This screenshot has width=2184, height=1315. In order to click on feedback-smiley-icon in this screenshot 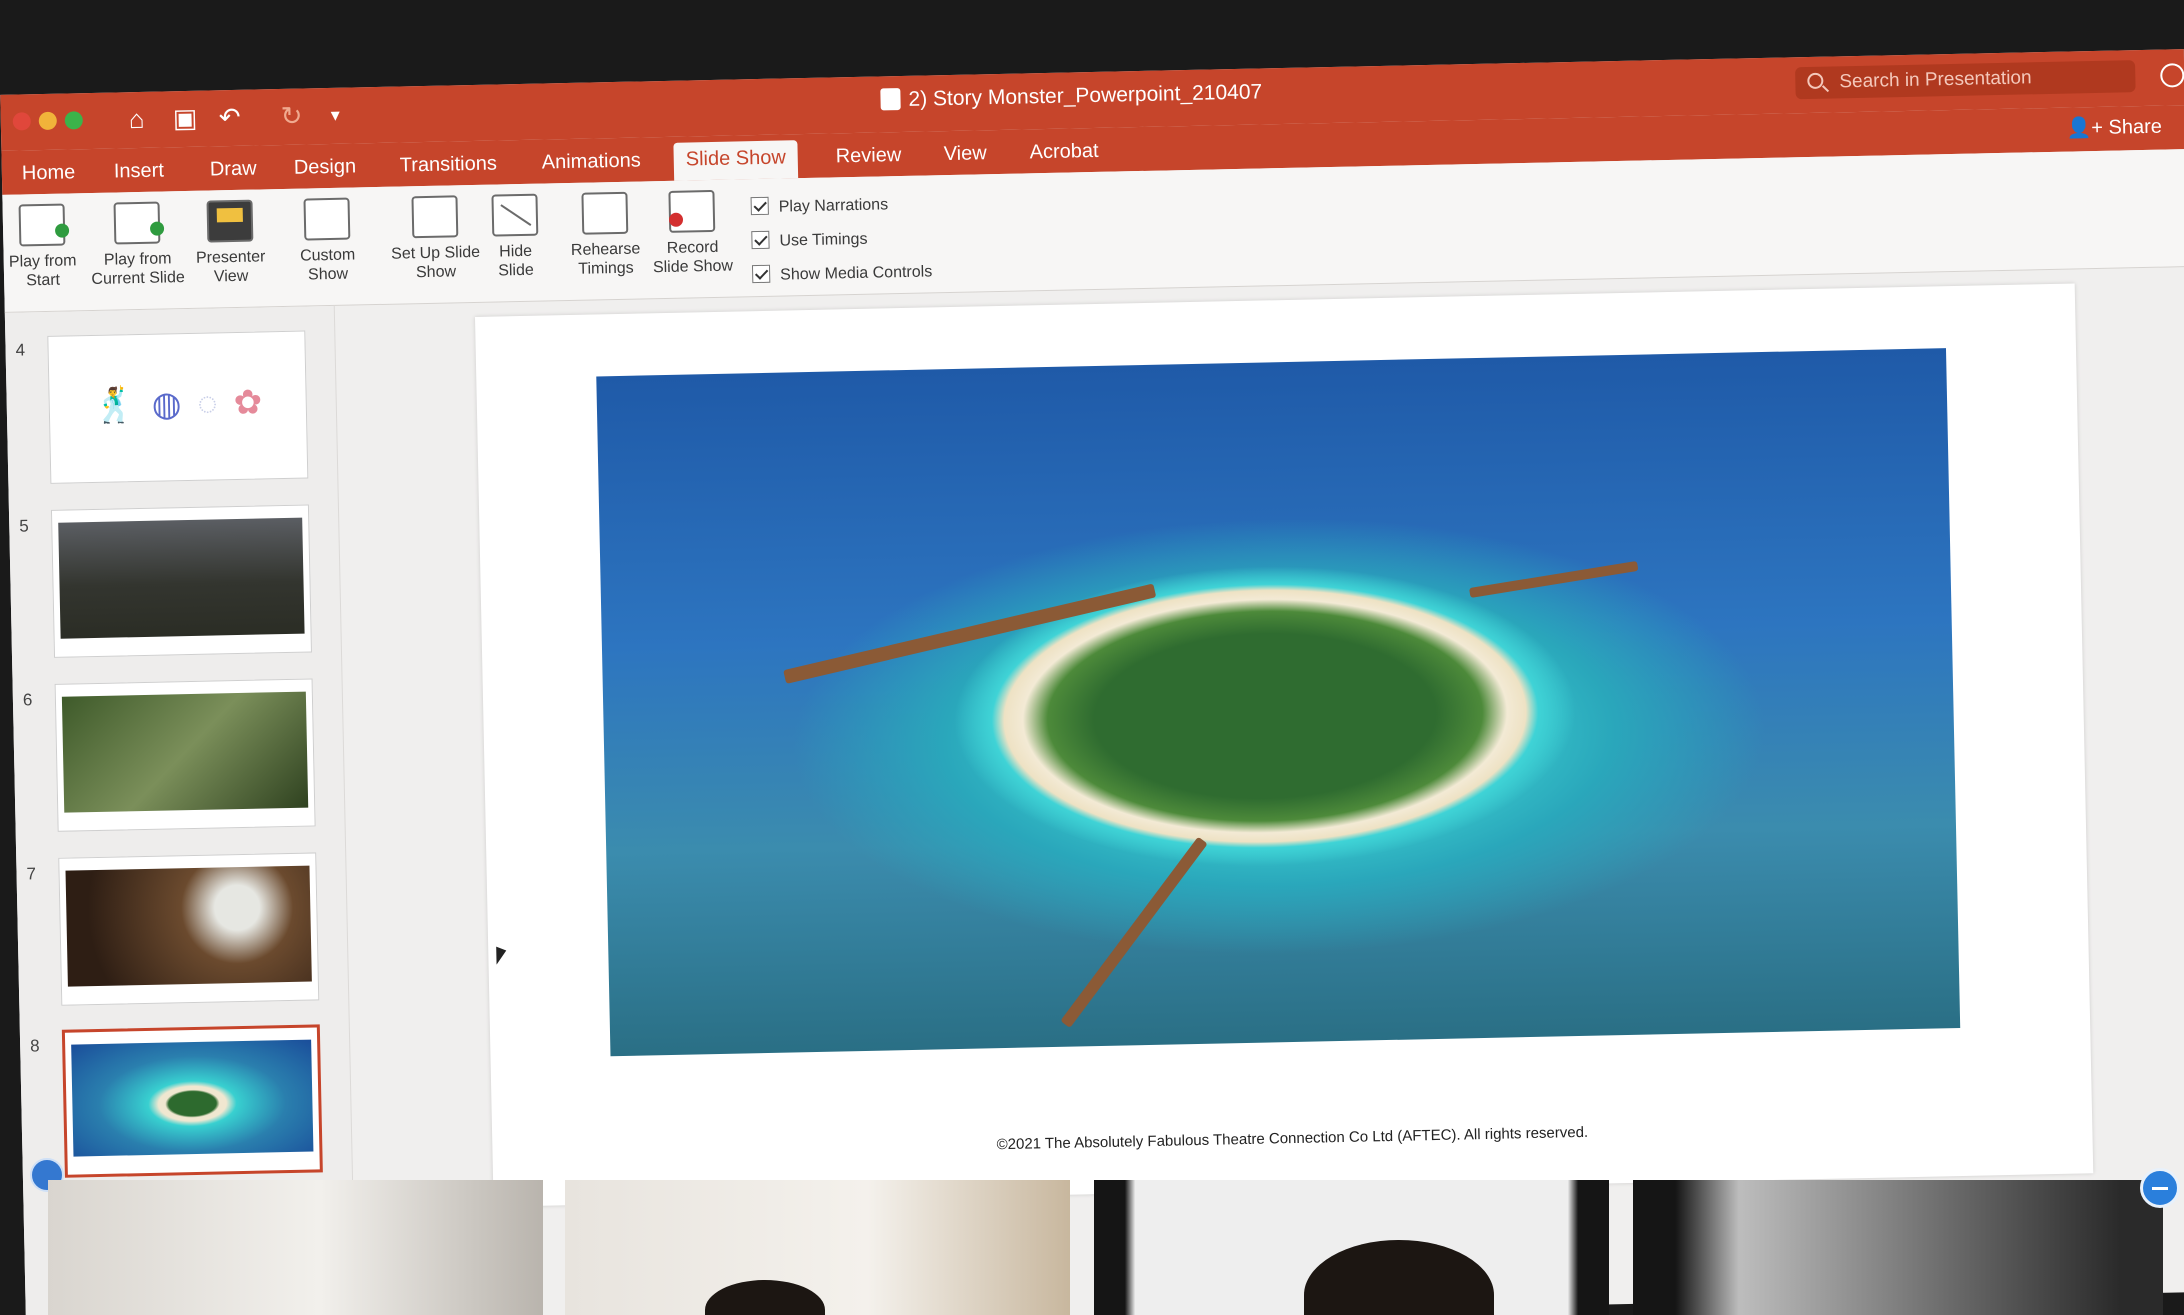, I will do `click(2172, 75)`.